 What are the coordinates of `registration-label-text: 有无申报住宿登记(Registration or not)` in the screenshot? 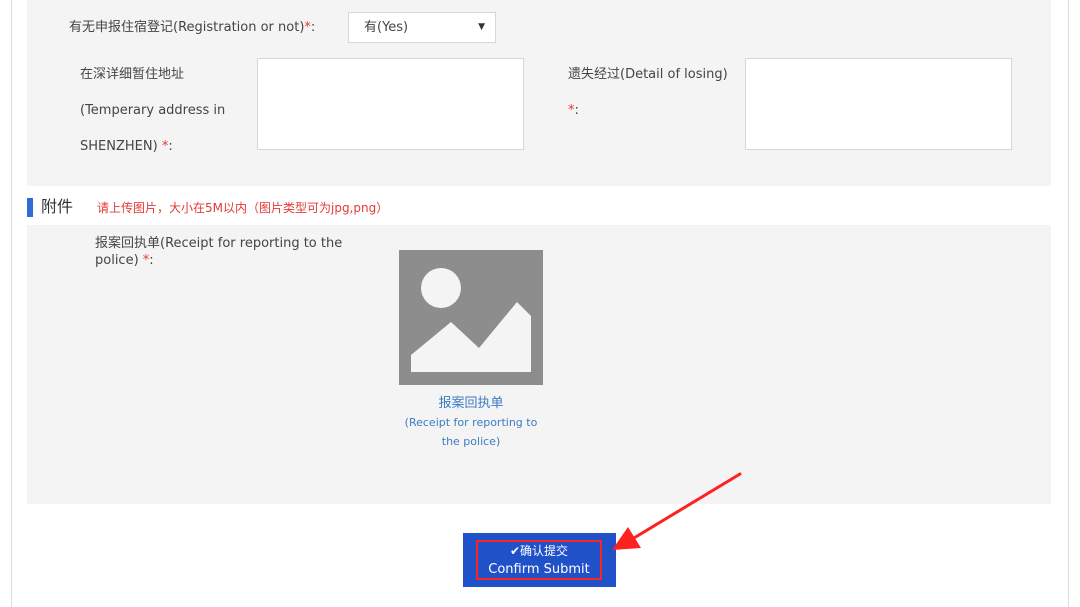 It's located at (187, 27).